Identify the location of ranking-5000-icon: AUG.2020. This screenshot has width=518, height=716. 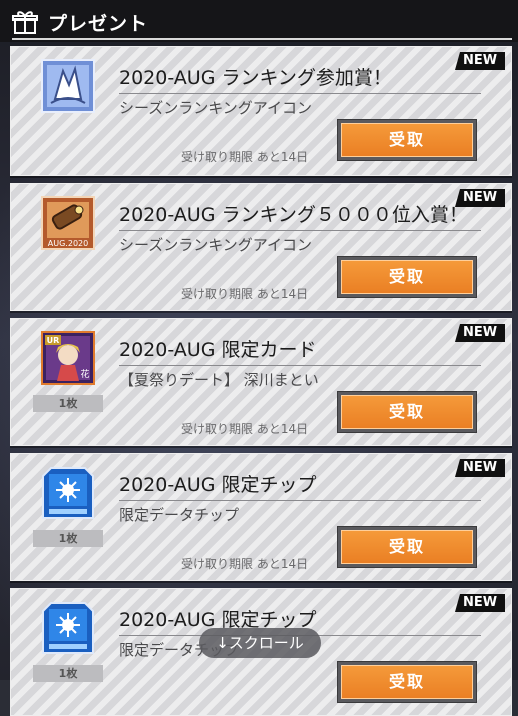
(68, 223).